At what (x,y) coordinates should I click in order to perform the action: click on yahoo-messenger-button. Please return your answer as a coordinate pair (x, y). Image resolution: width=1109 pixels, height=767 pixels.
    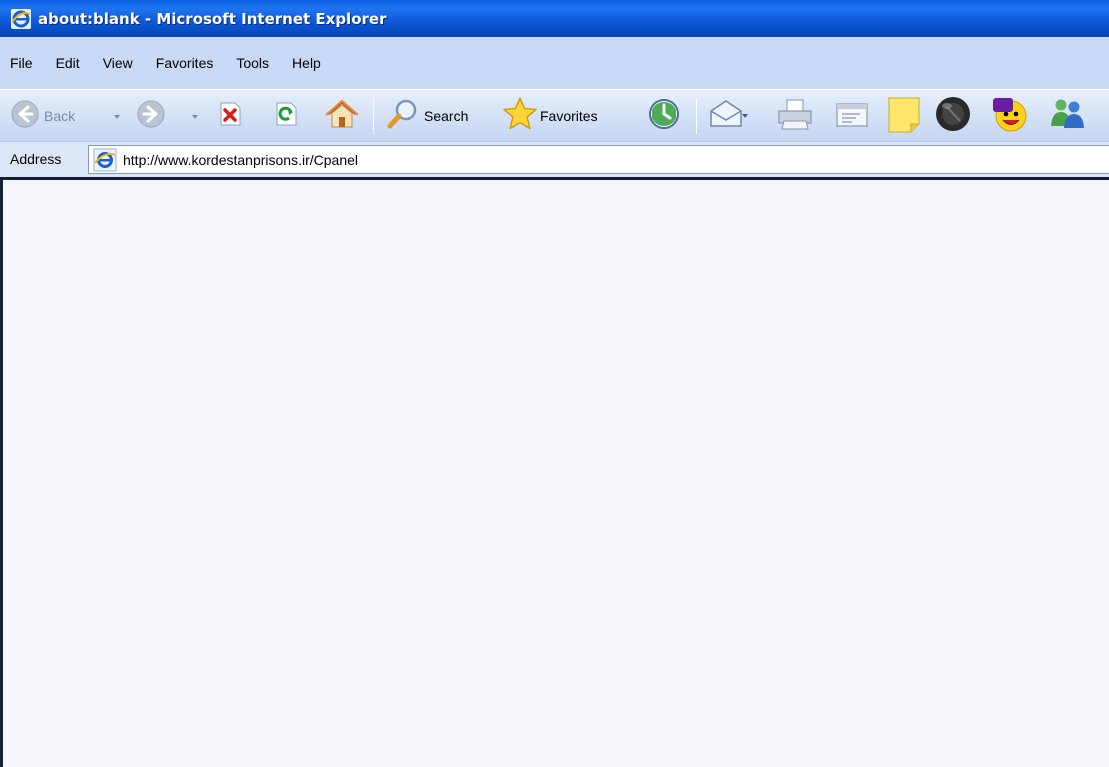
    Looking at the image, I should click on (1010, 116).